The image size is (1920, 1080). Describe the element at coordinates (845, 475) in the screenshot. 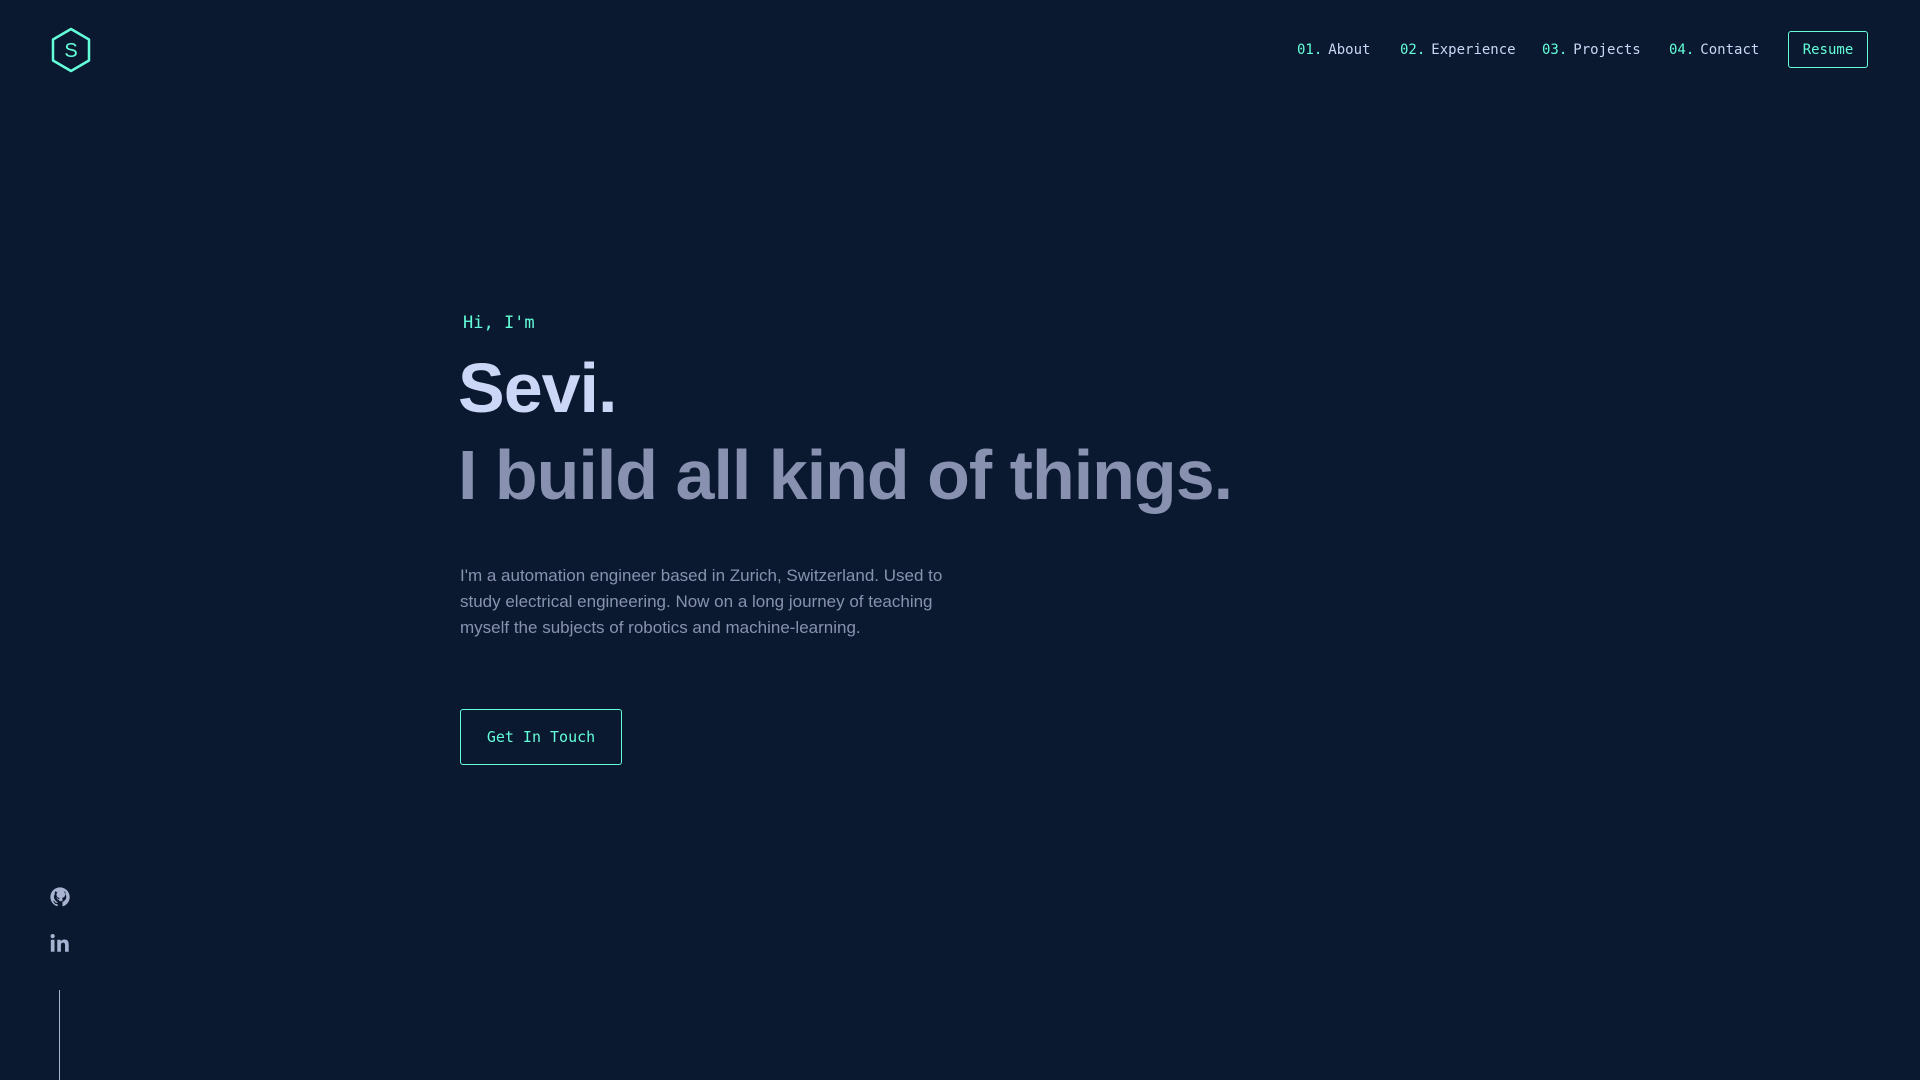

I see `hero-tagline: I build all kind of things.` at that location.